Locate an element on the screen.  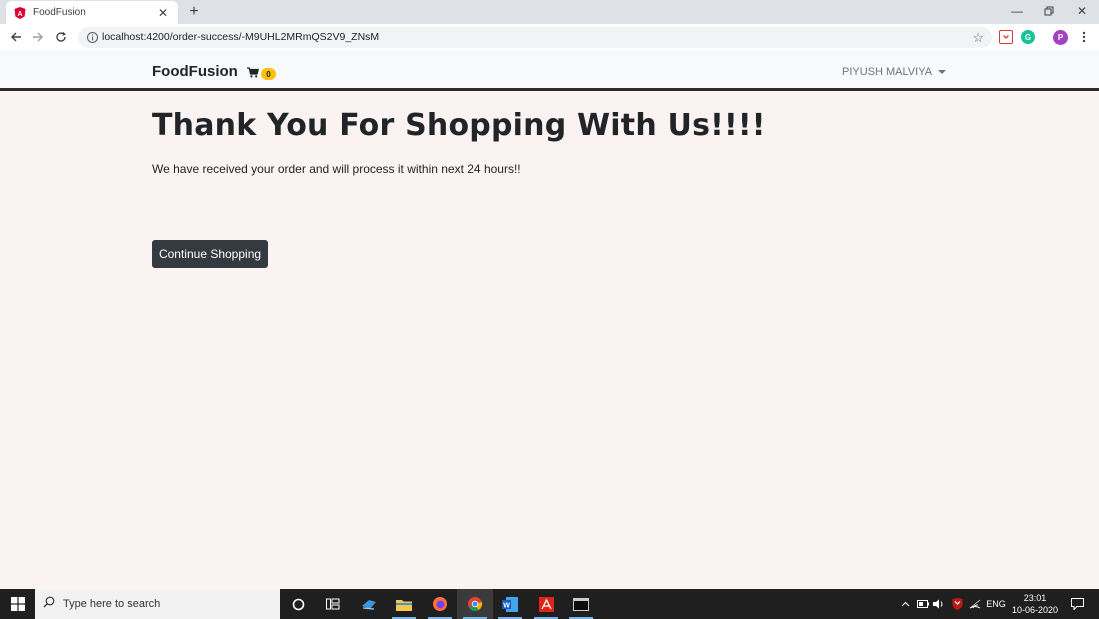
user-dropdown-toggle: PIYUSH MALVIYA is located at coordinates (894, 72).